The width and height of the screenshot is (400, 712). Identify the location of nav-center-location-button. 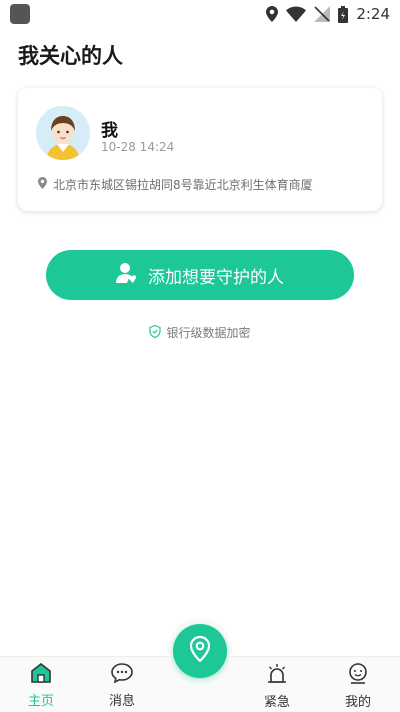
(200, 651).